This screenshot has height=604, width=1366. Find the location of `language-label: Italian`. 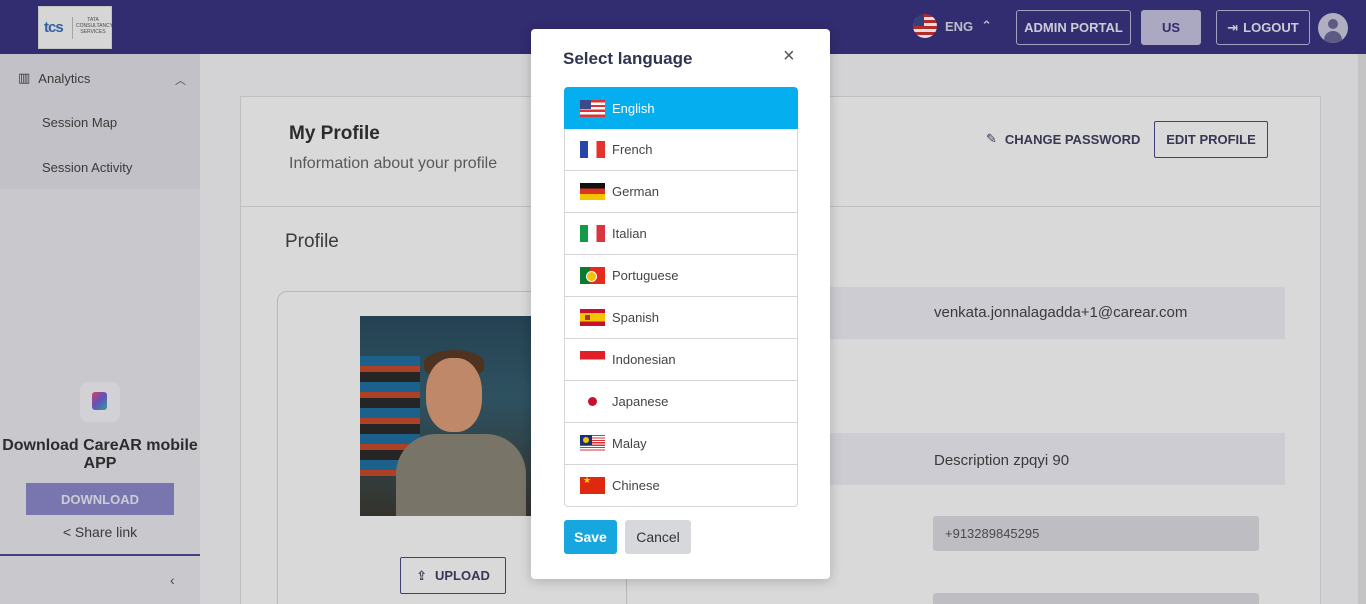

language-label: Italian is located at coordinates (629, 233).